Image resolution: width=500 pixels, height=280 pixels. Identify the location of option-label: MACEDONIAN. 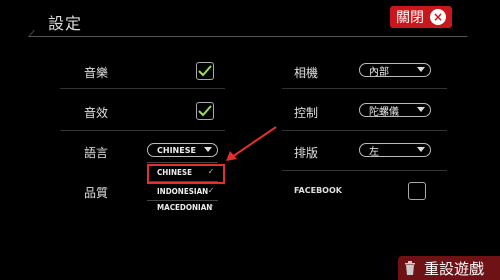
(185, 207).